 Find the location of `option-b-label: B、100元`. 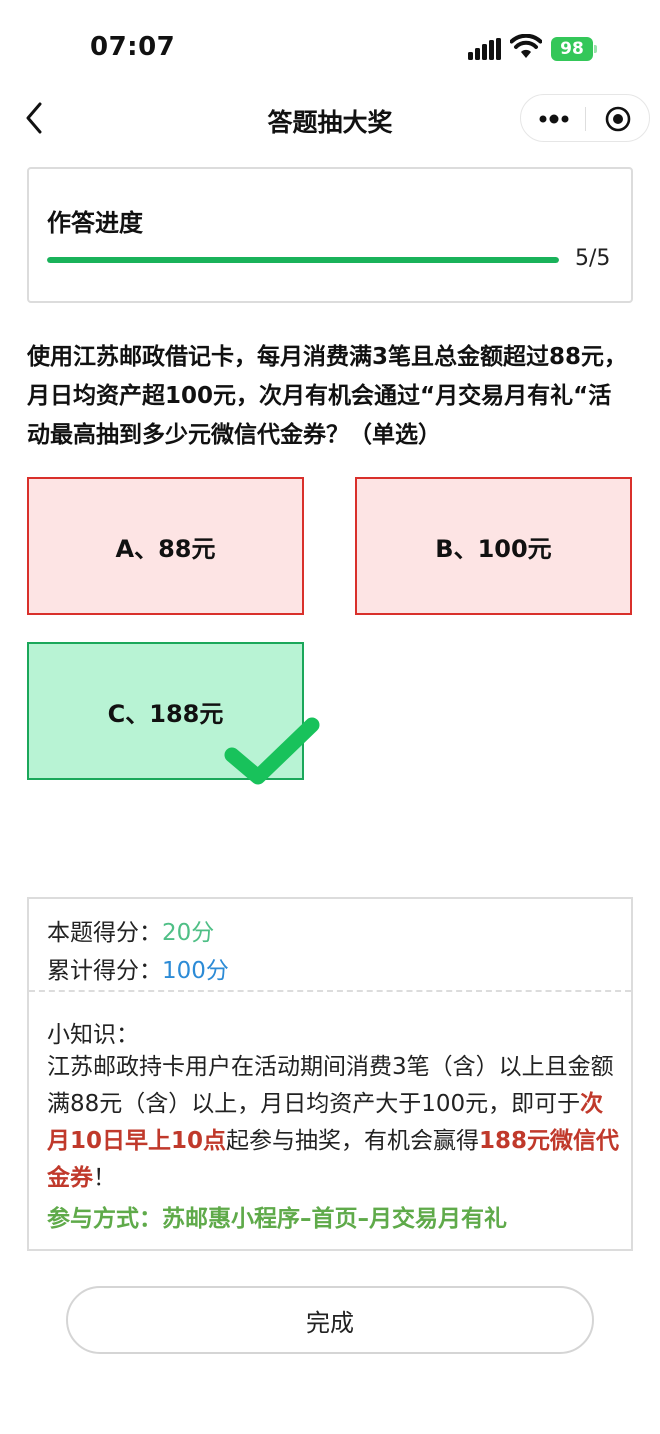

option-b-label: B、100元 is located at coordinates (493, 548).